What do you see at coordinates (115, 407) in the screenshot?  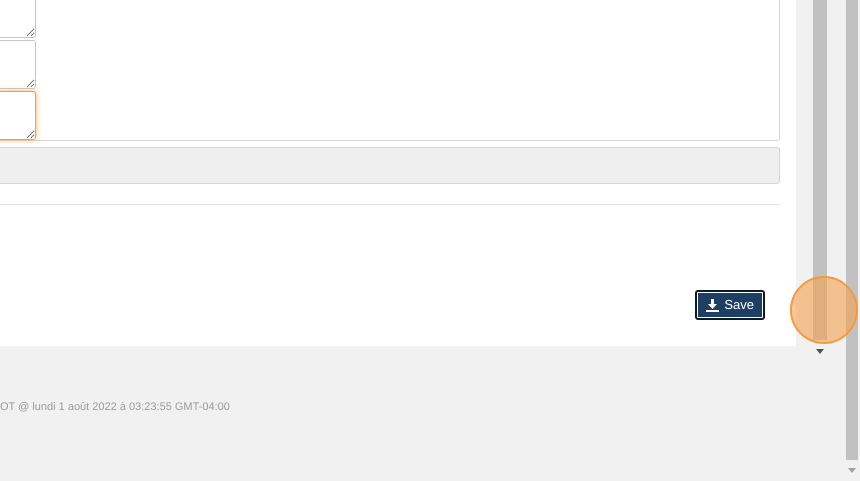 I see `footer-text: OT @ lundi 1 août 2022 à 03:23:55 GMT-04:00` at bounding box center [115, 407].